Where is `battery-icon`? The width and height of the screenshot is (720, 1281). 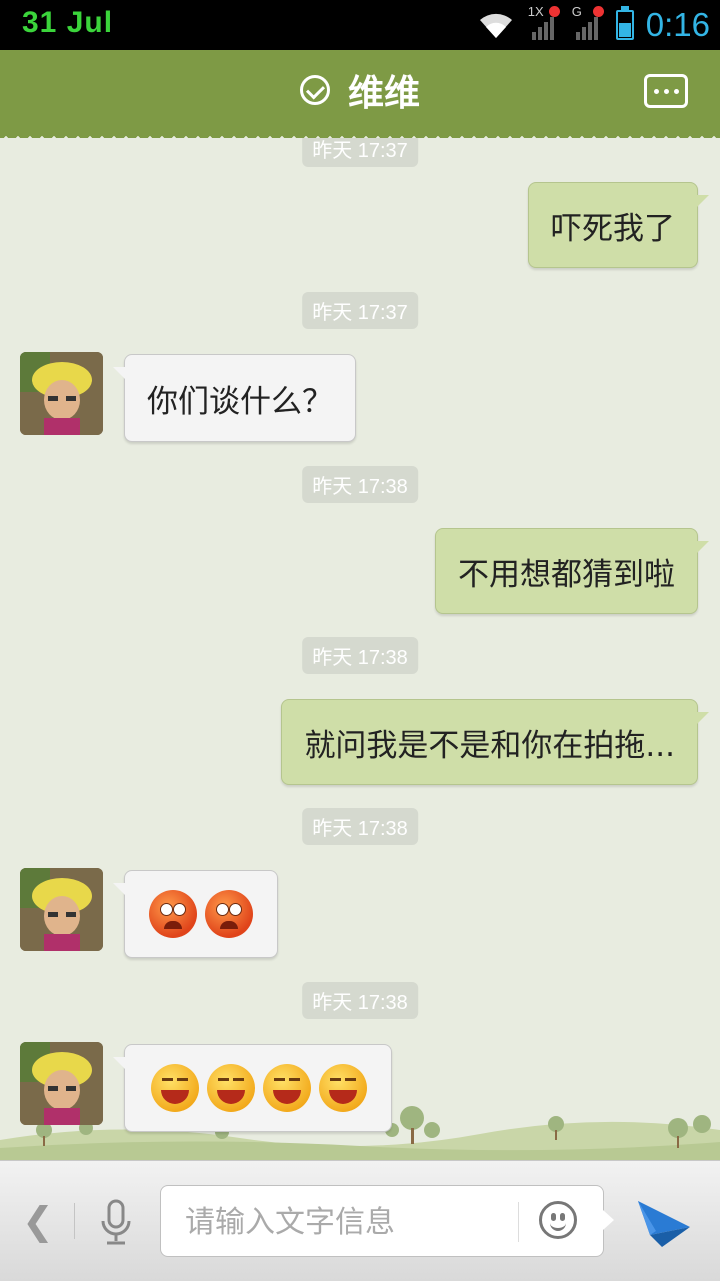 battery-icon is located at coordinates (624, 23).